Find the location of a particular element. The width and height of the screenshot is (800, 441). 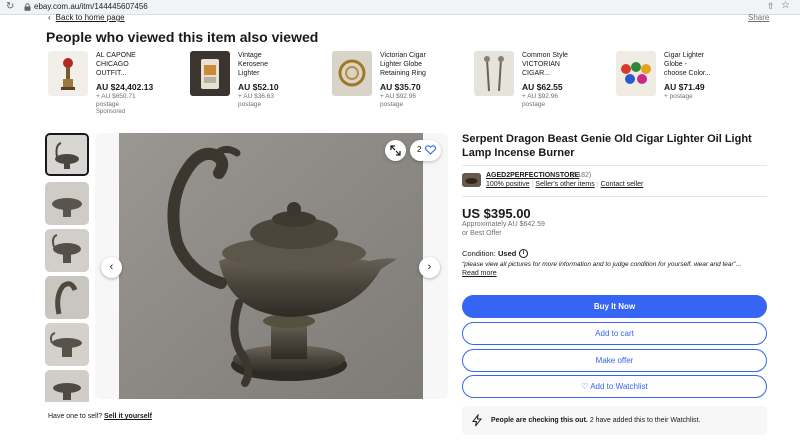

heart-icon is located at coordinates (430, 150).